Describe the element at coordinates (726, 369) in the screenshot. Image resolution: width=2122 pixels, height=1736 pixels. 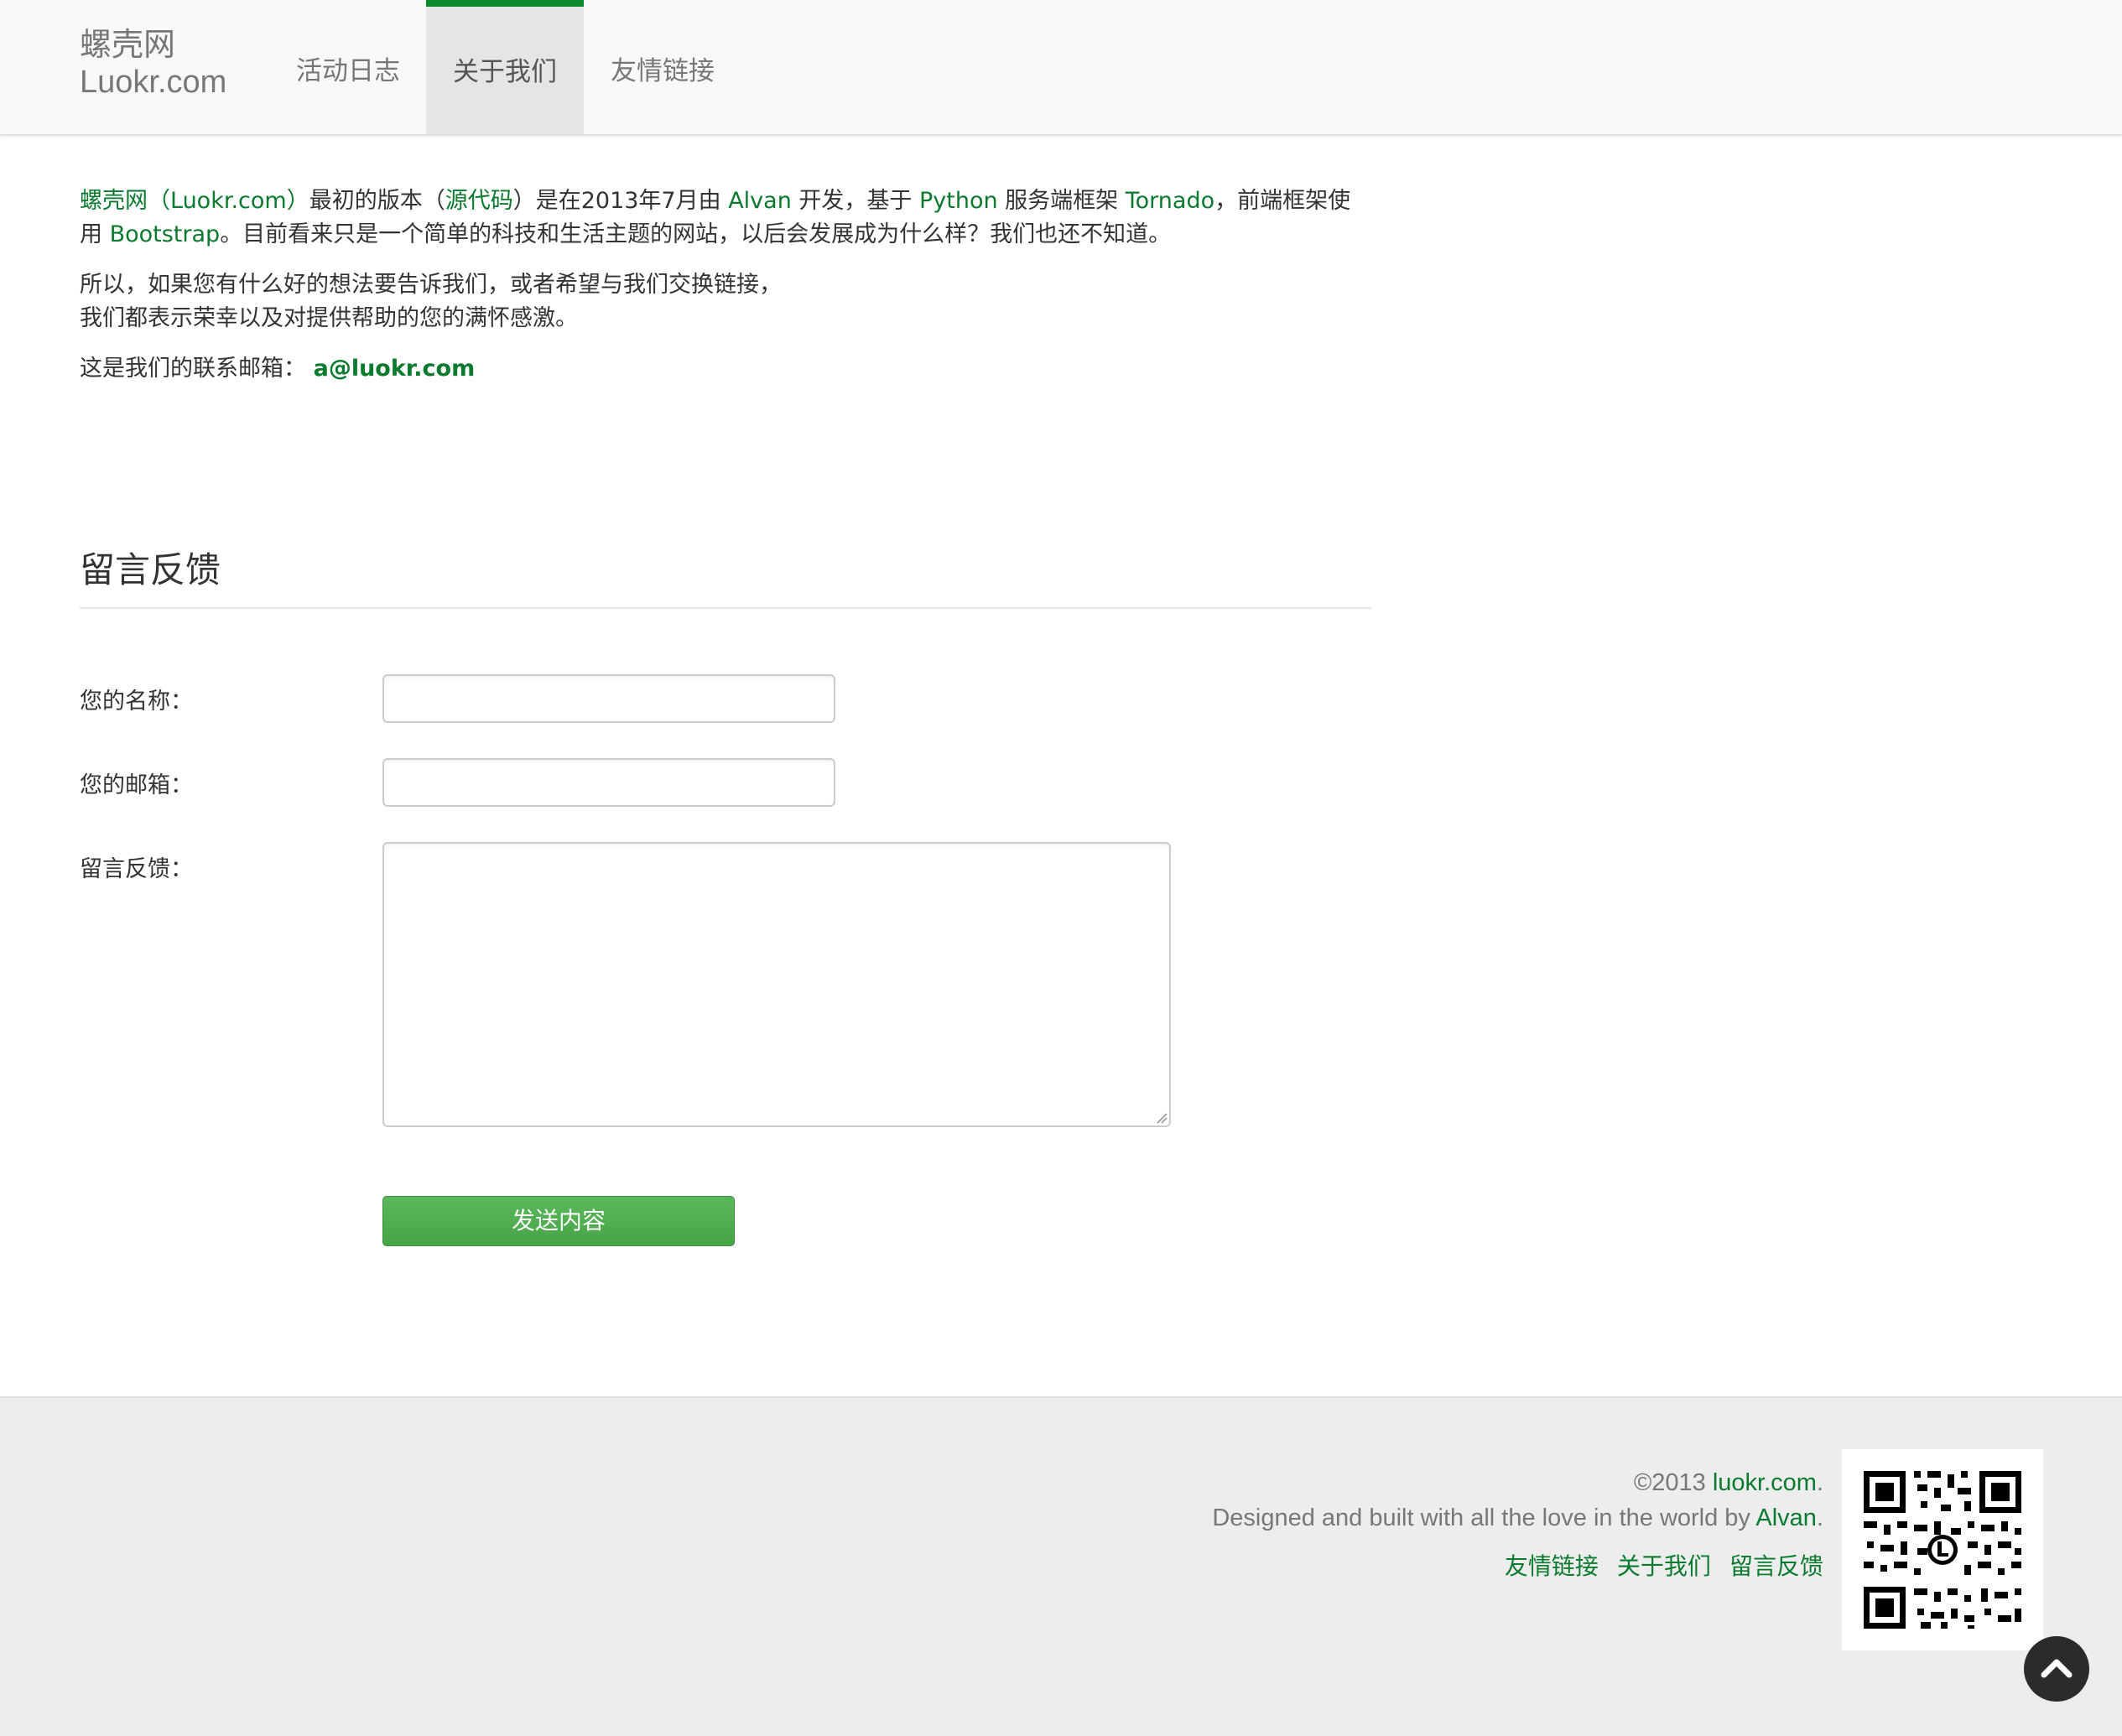
I see `about-paragraph-contact: 这是我们的联系邮箱： a@luokr.com` at that location.